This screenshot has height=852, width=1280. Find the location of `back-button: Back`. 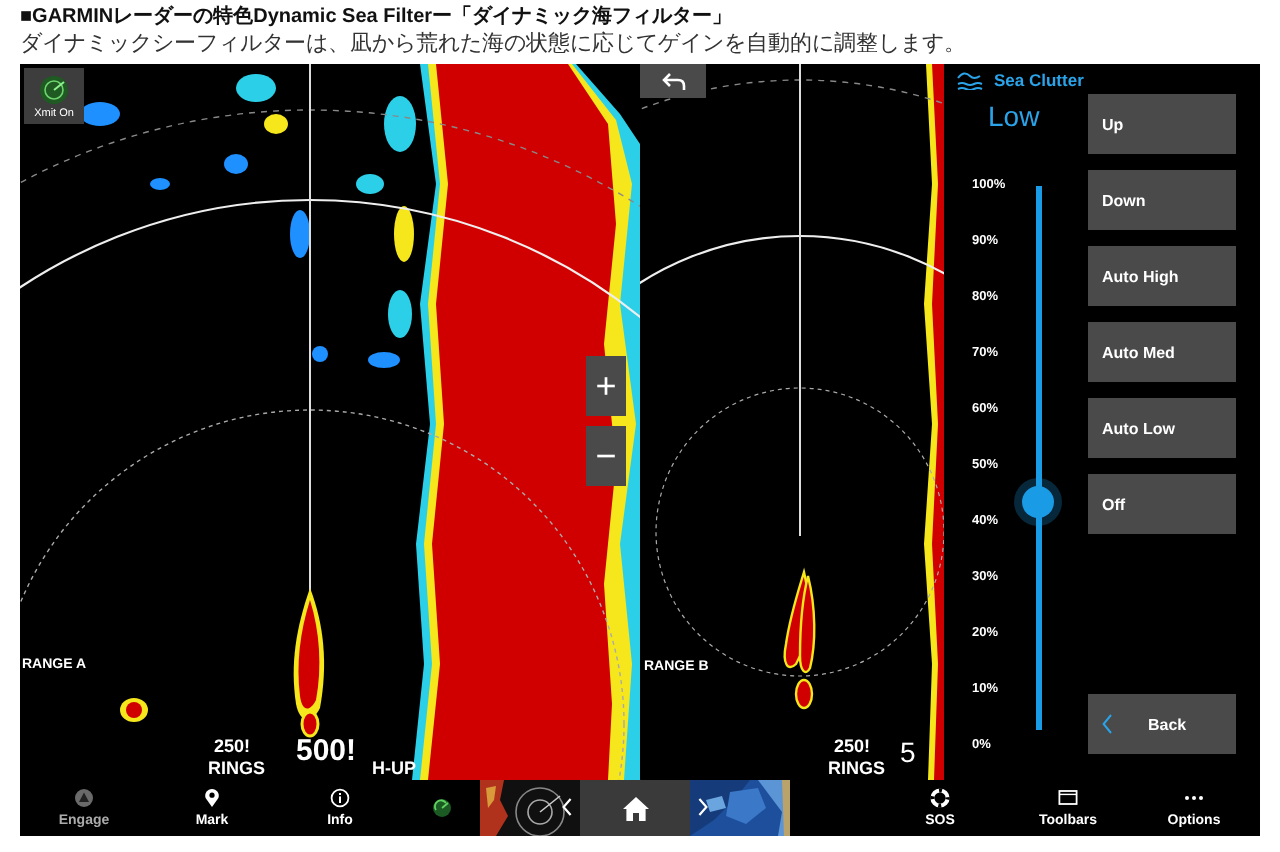

back-button: Back is located at coordinates (1162, 724).